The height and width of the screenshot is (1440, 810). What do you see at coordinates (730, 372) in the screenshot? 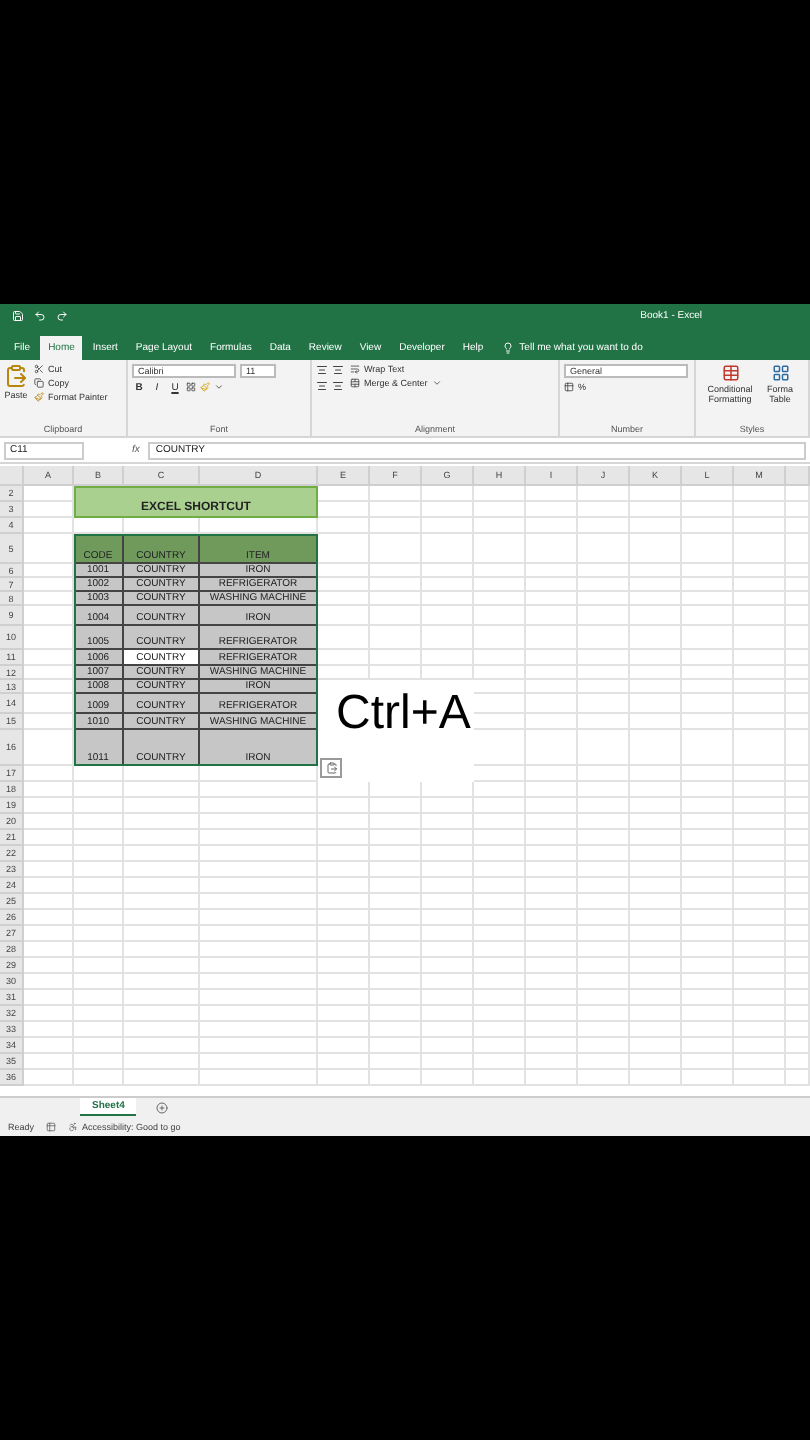
I see `conditional-formatting-icon` at bounding box center [730, 372].